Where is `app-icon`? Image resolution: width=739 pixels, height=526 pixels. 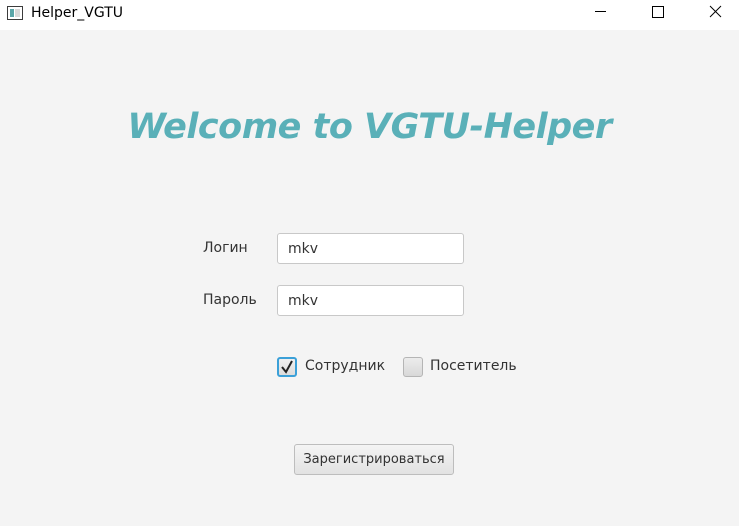
app-icon is located at coordinates (15, 13).